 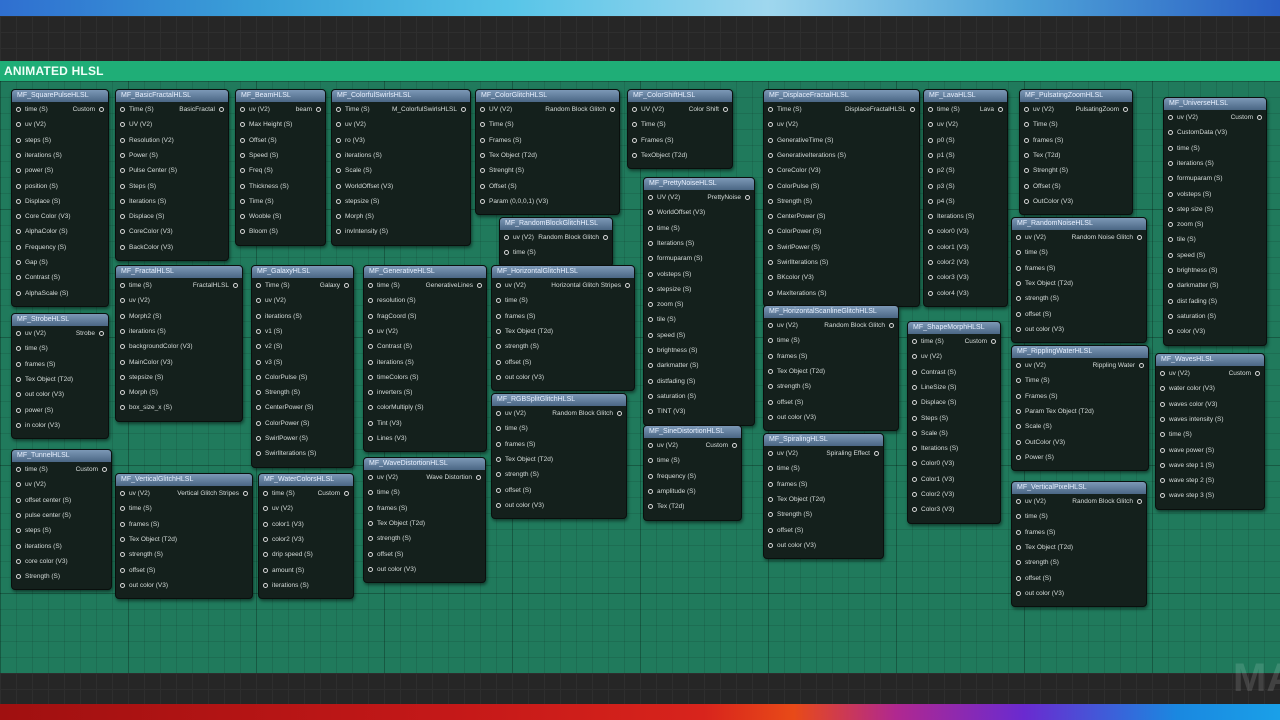 I want to click on comment-box-header: ANIMATED HLSL, so click(x=640, y=71).